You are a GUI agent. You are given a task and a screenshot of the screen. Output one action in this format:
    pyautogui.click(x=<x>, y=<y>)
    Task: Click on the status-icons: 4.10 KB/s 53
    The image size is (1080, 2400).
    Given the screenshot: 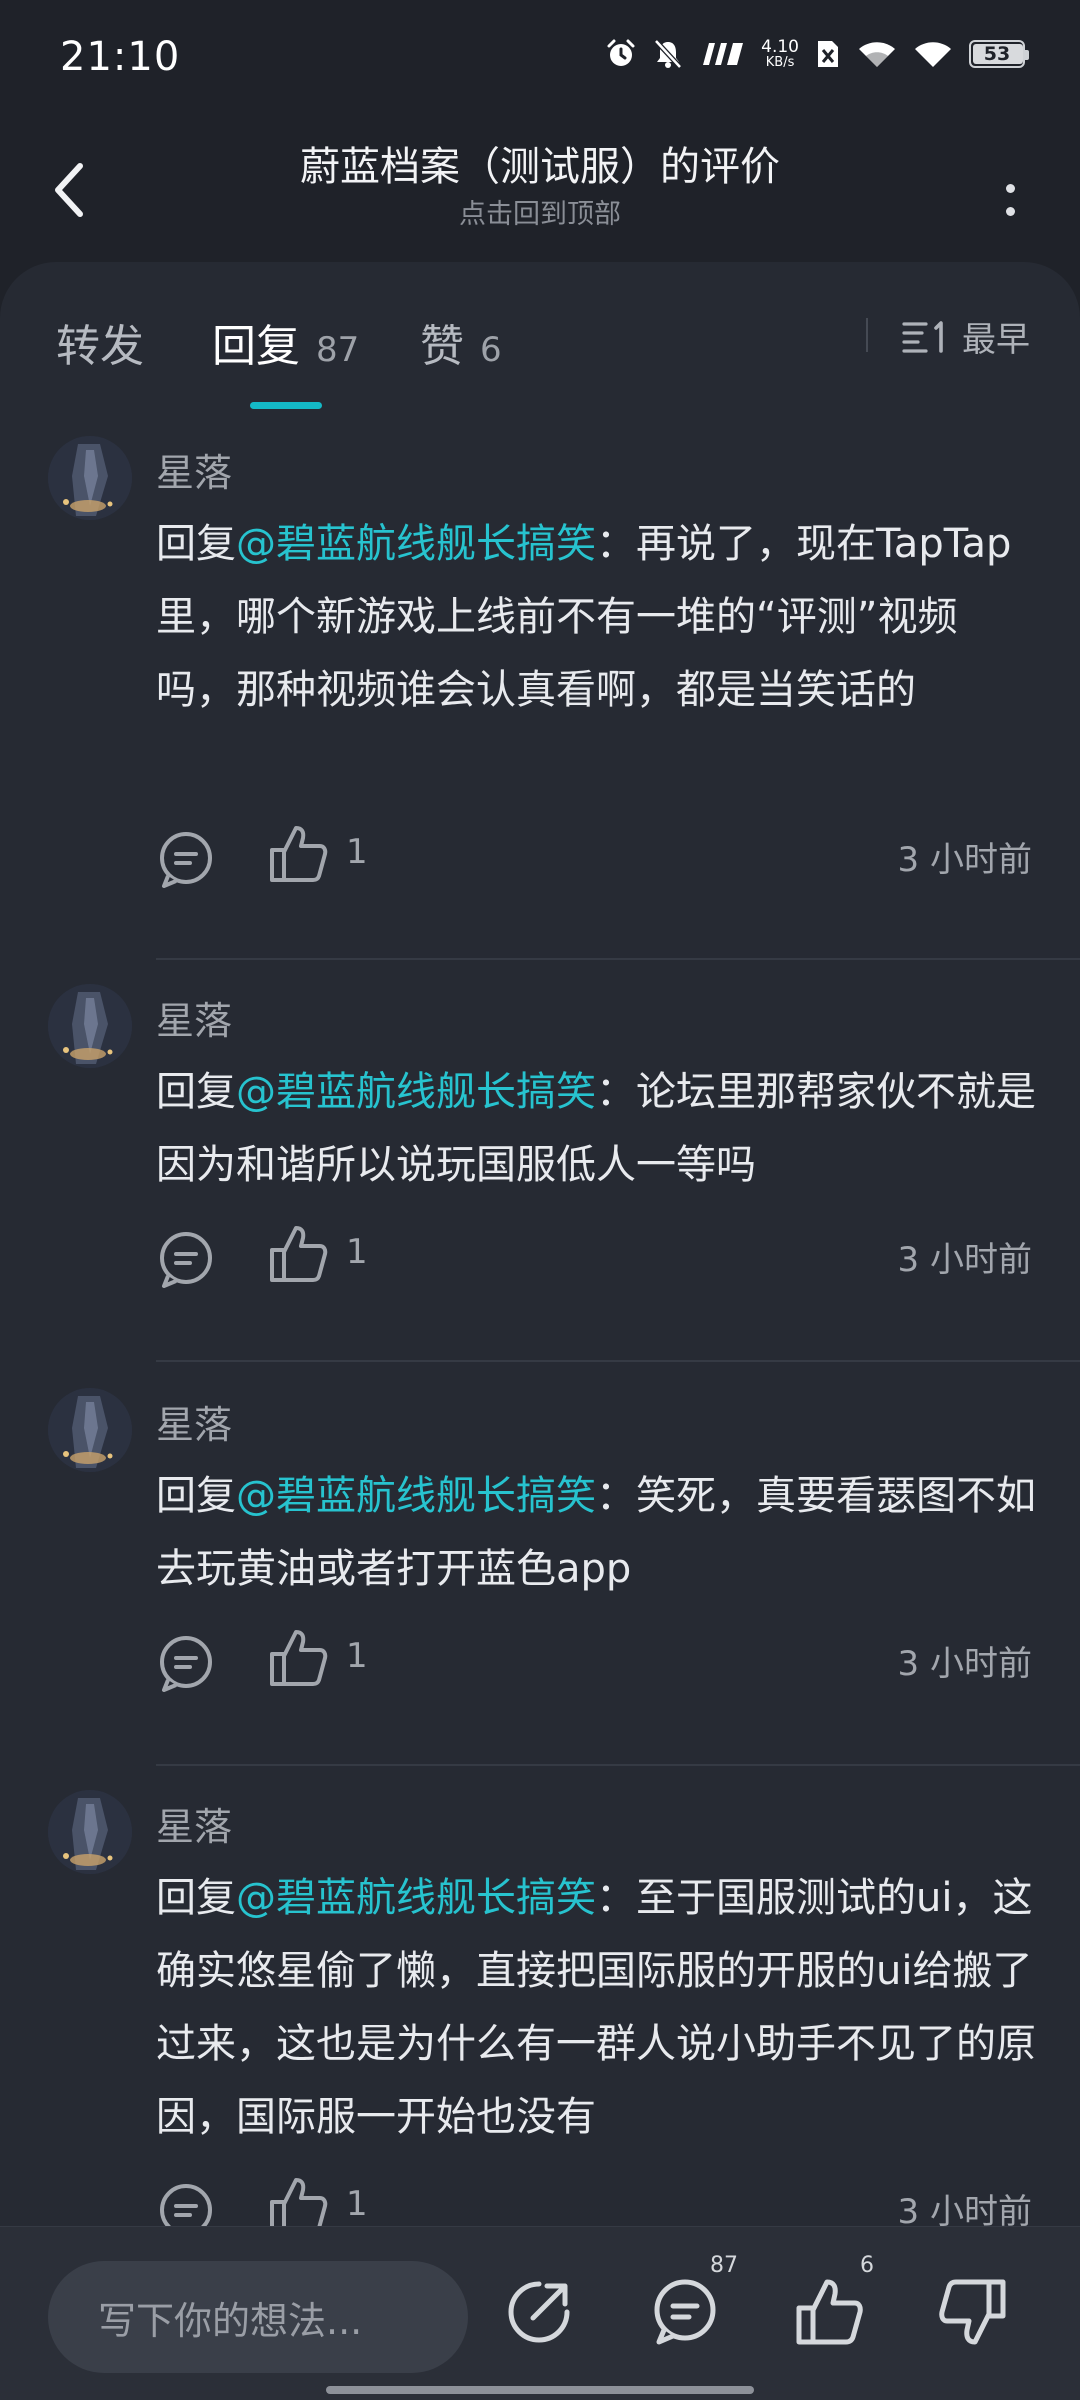 What is the action you would take?
    pyautogui.click(x=817, y=53)
    